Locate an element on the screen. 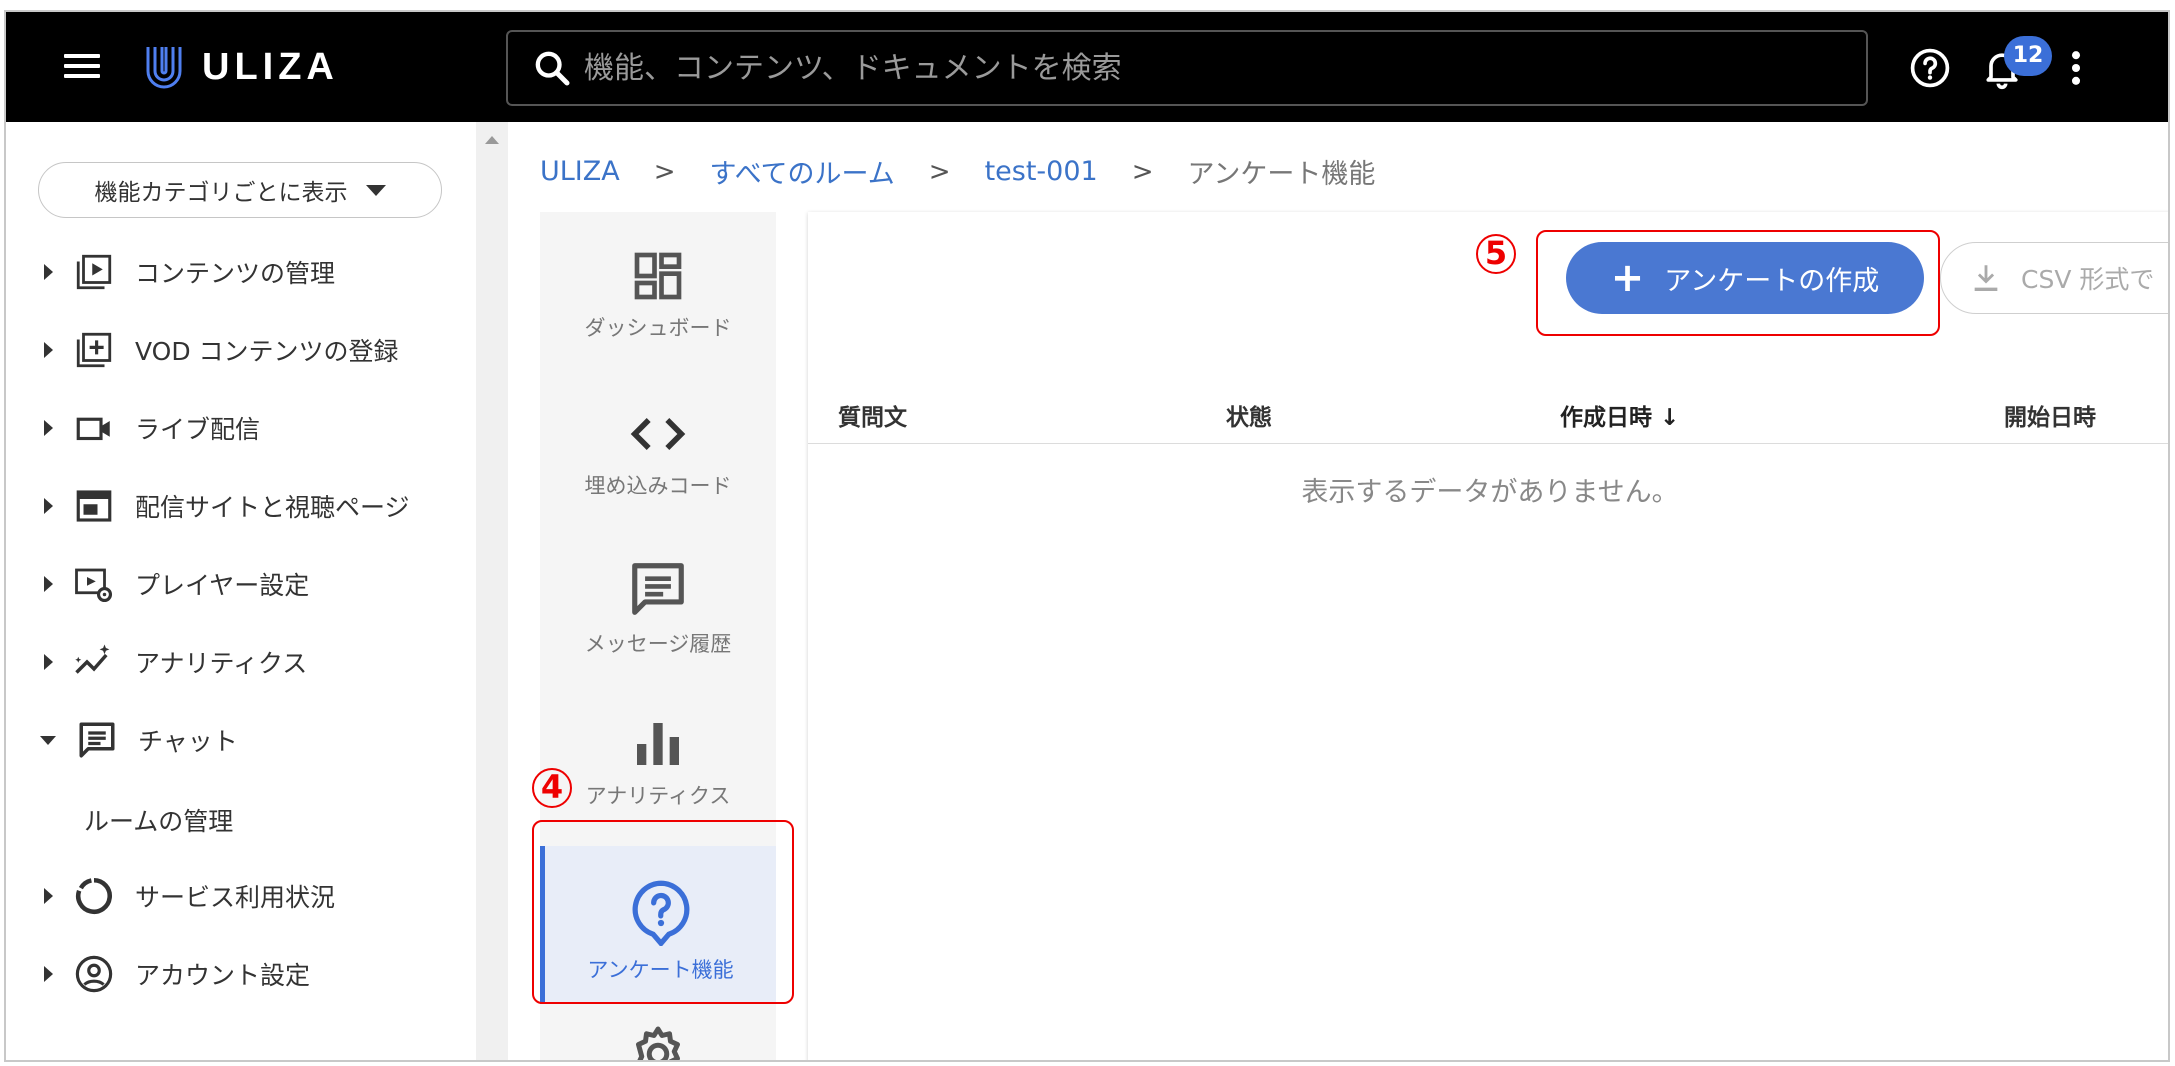 The width and height of the screenshot is (2175, 1066). site-page-icon is located at coordinates (94, 506).